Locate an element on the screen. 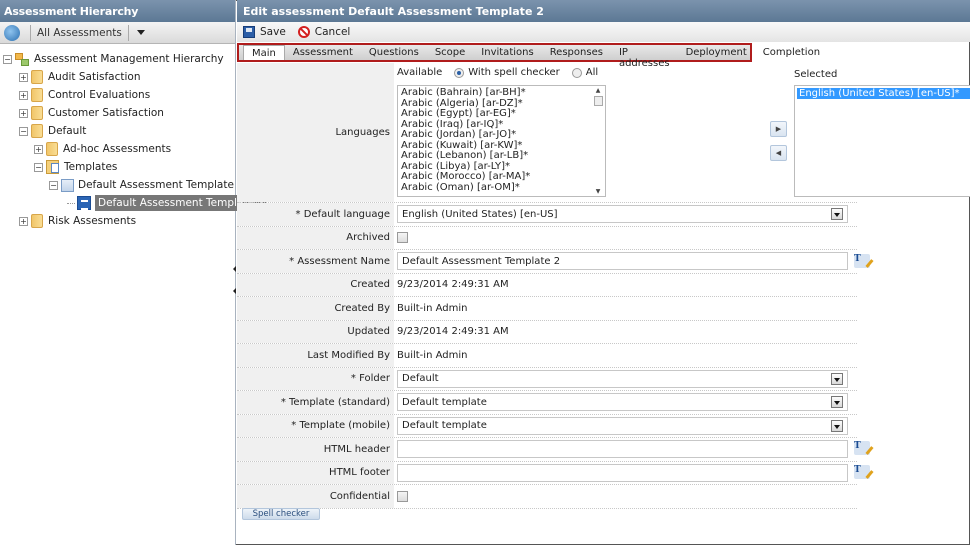 This screenshot has width=970, height=545. scroll-up-icon: ▲ is located at coordinates (598, 90).